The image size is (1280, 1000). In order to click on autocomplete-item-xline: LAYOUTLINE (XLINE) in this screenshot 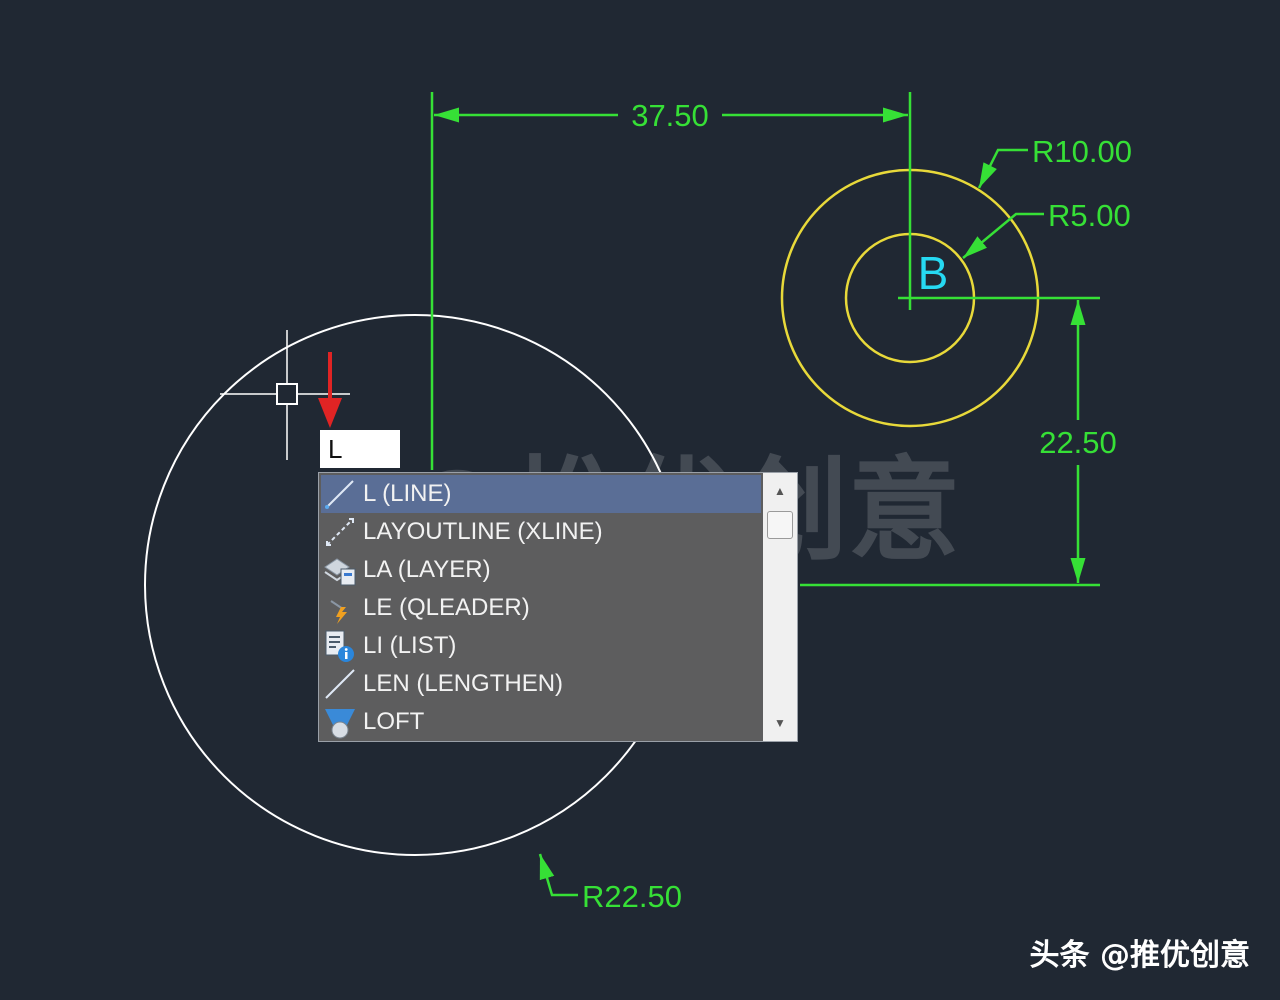, I will do `click(541, 532)`.